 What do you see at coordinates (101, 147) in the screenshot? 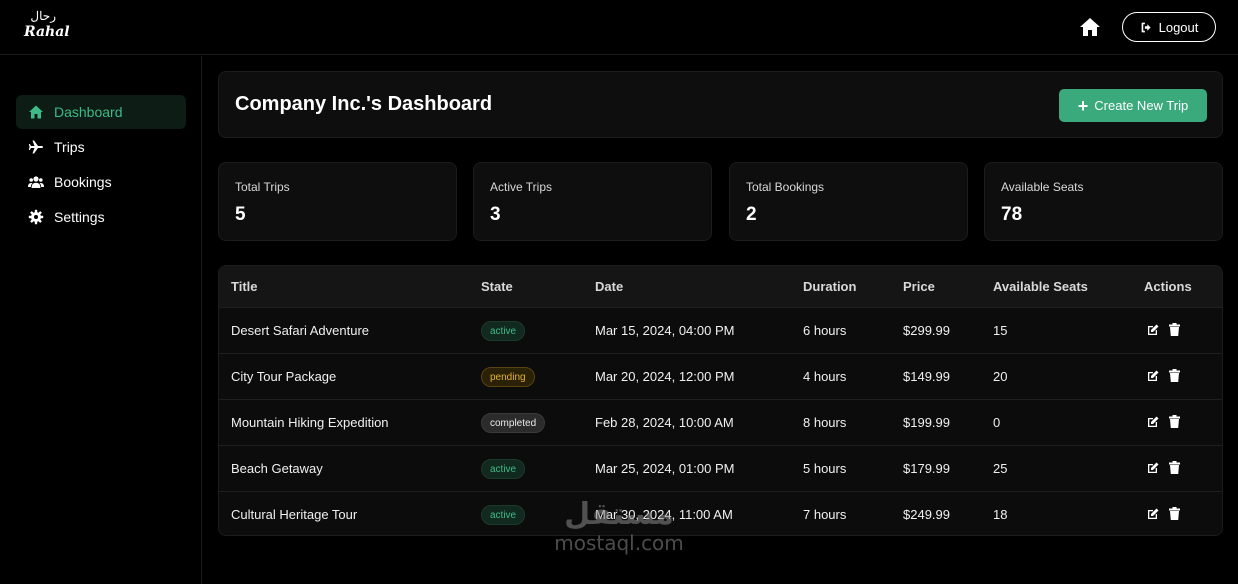
I see `sidebar-item-trips: Trips` at bounding box center [101, 147].